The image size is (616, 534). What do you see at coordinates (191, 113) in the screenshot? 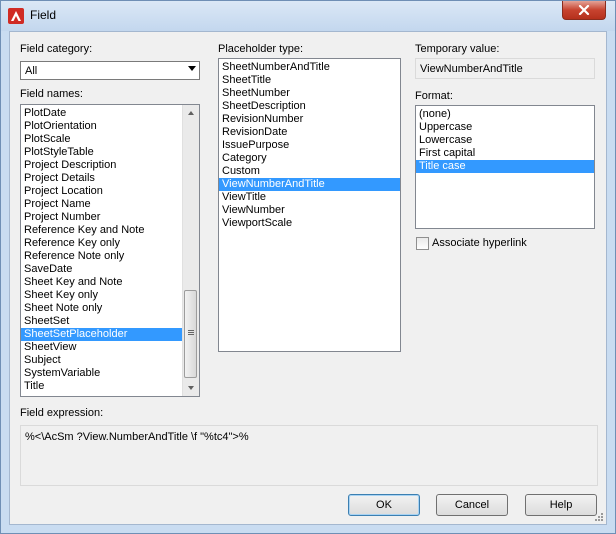
I see `scroll-up-icon` at bounding box center [191, 113].